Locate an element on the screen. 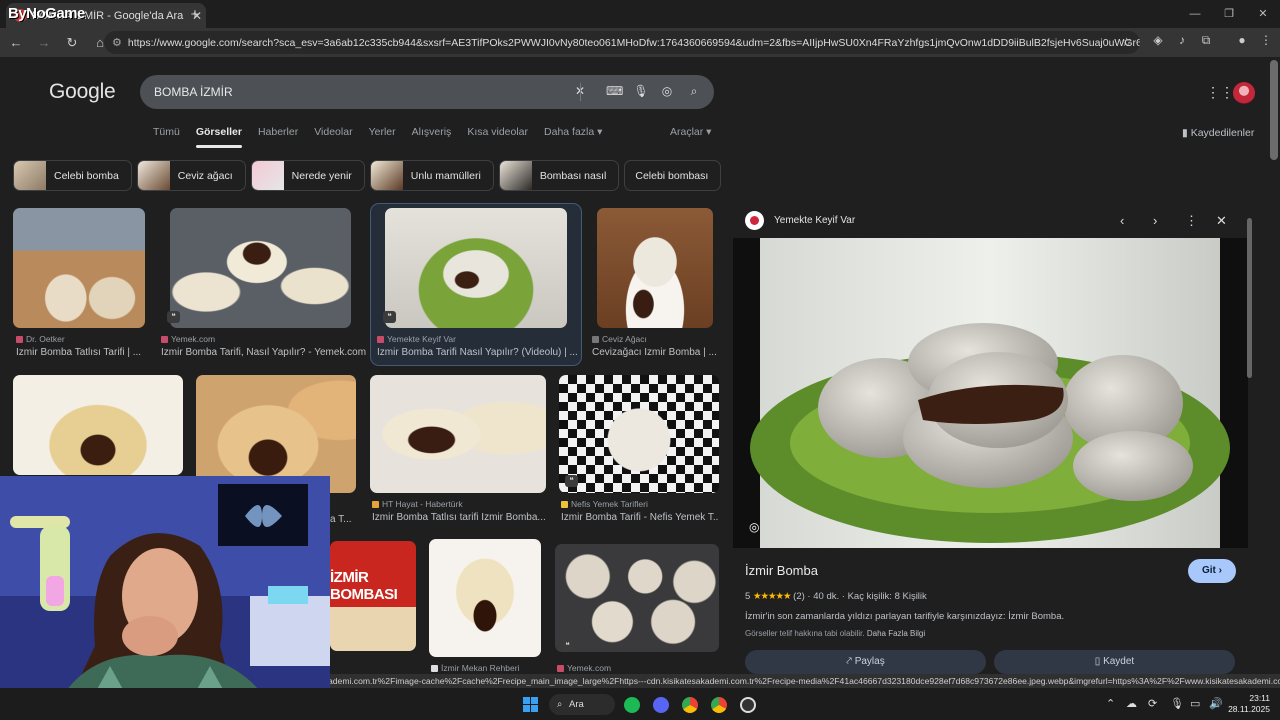 This screenshot has width=1280, height=720. servings: Kaç kişilik: 8 Kişilik is located at coordinates (887, 596).